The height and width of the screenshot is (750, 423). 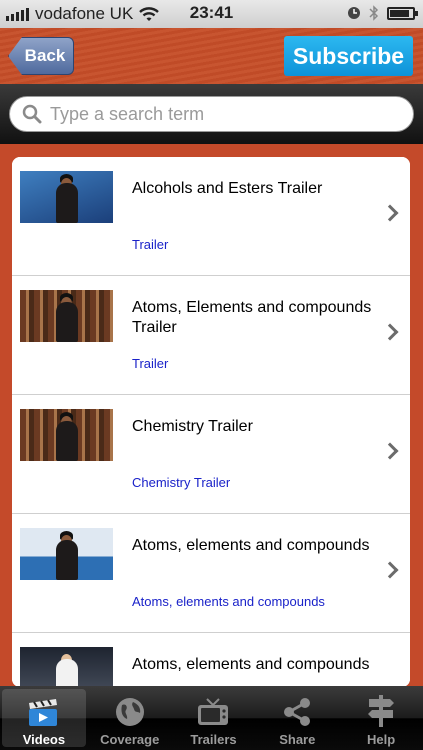 What do you see at coordinates (41, 56) in the screenshot?
I see `back-button: Back` at bounding box center [41, 56].